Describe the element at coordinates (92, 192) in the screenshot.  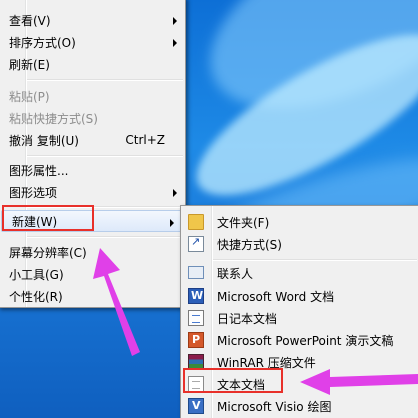
I see `menu-item-graphics-options: 图形选项` at that location.